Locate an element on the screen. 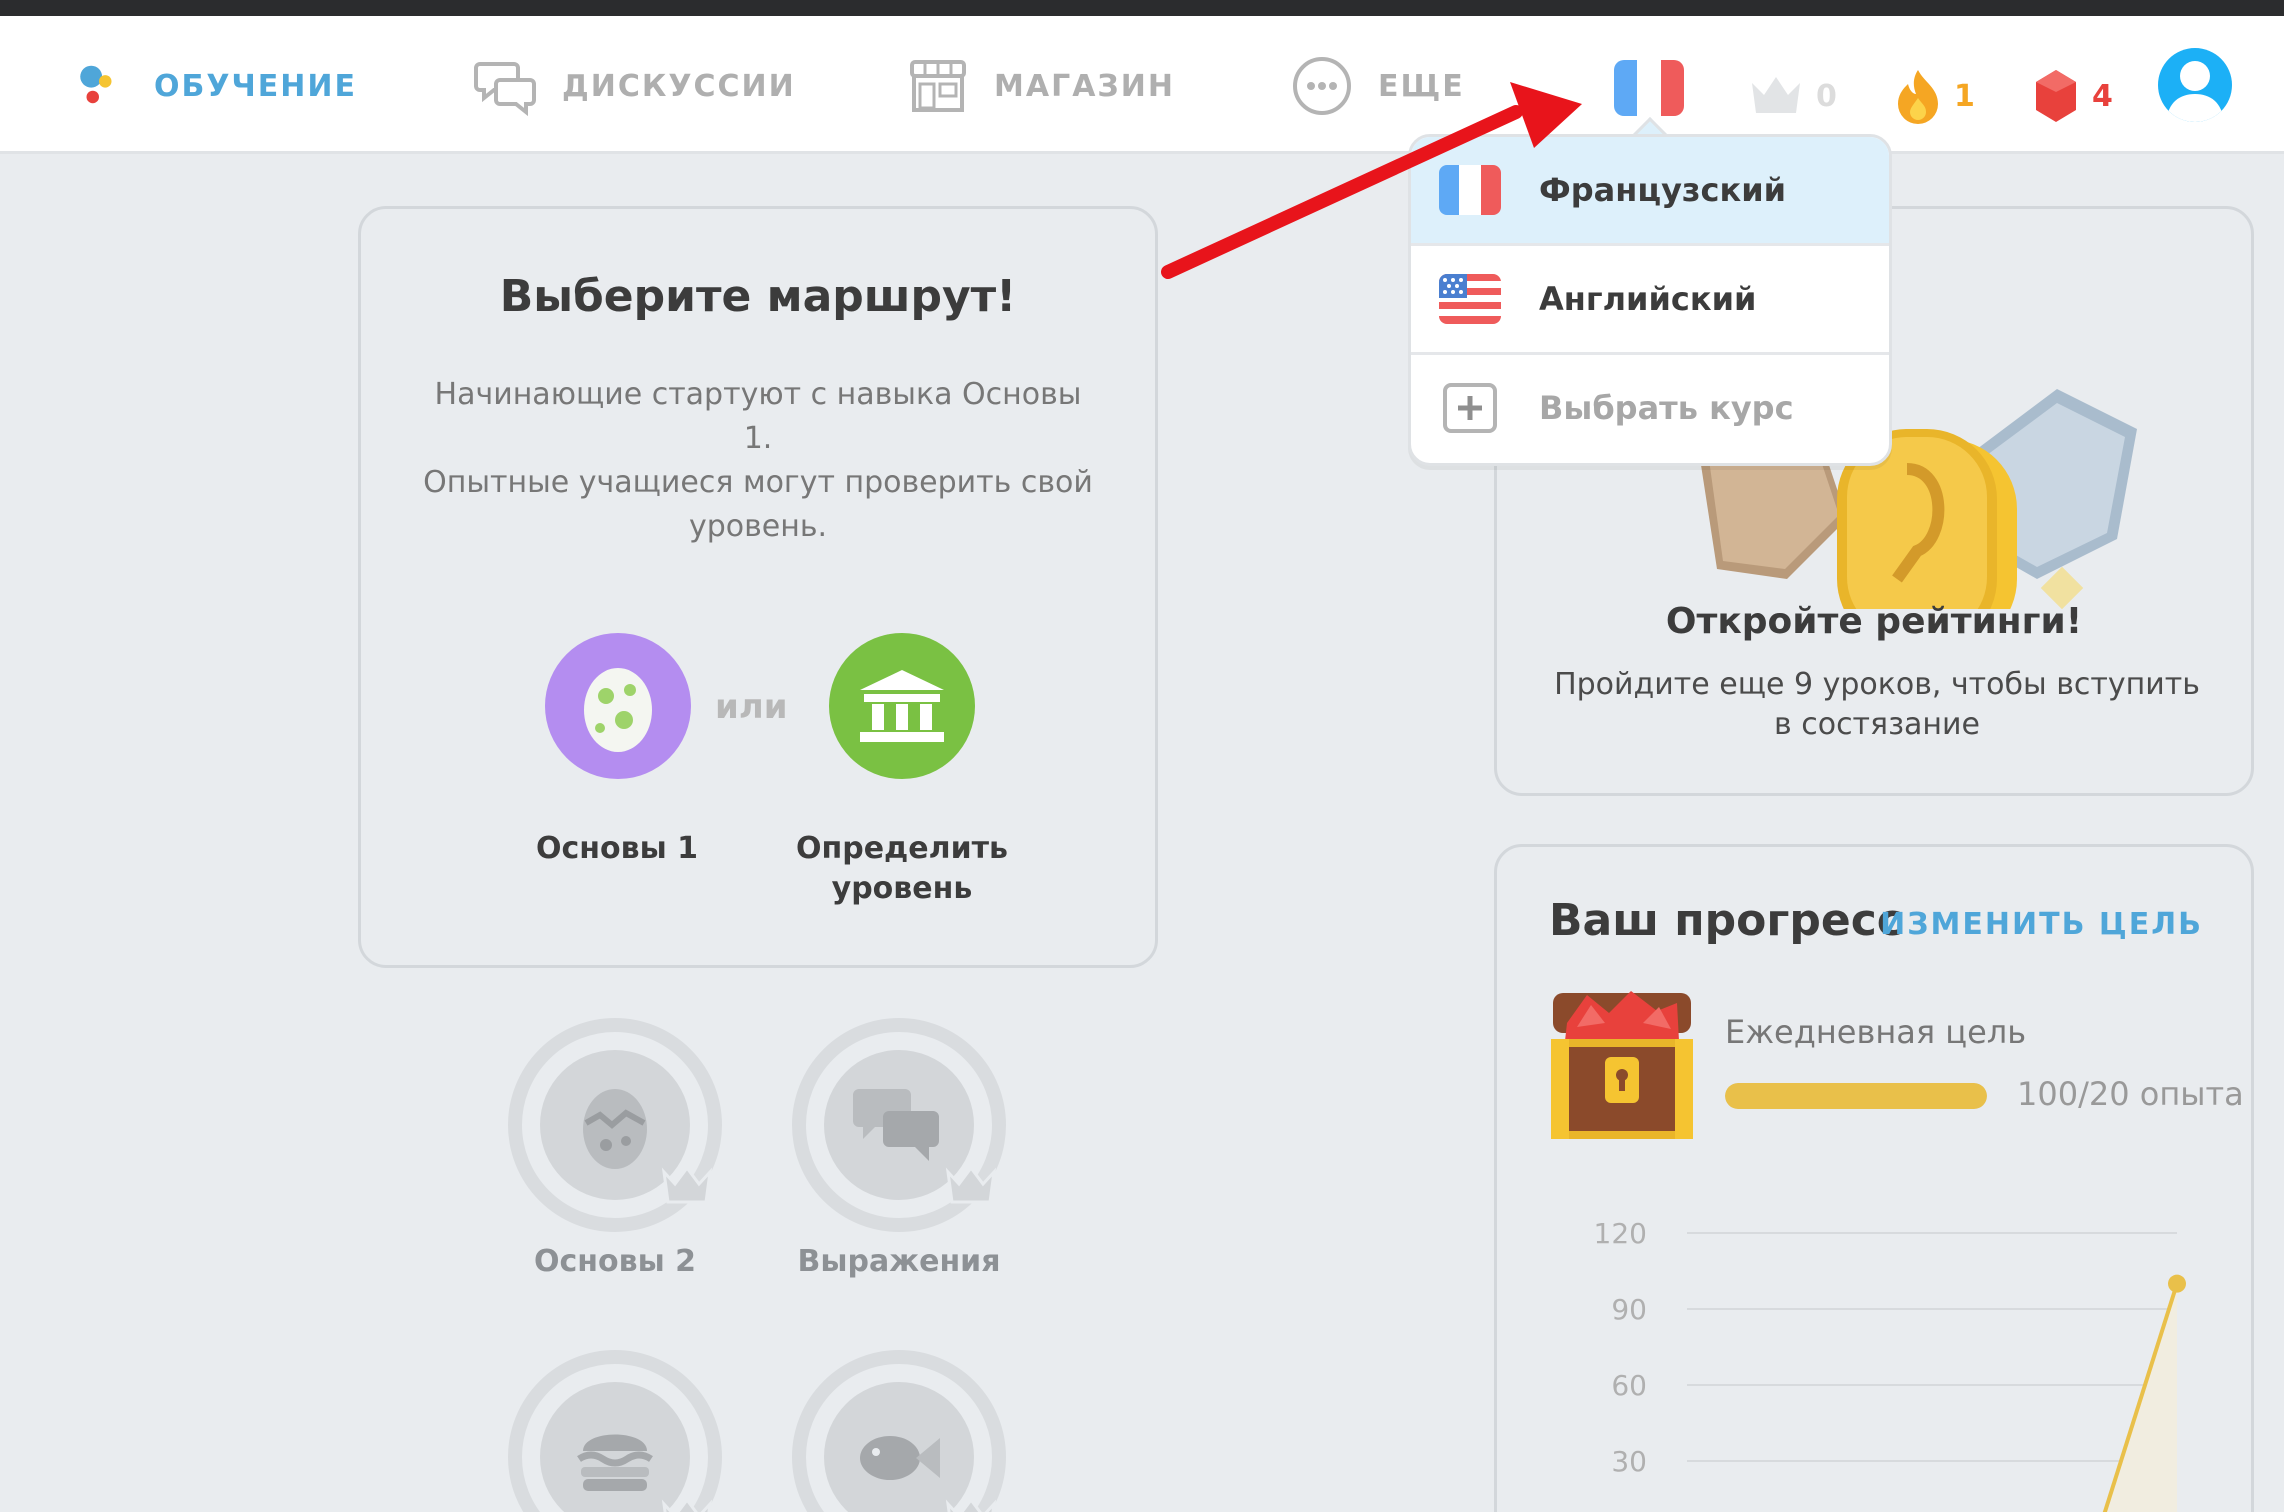 The image size is (2284, 1512). nav-shop-label: МАГАЗИН is located at coordinates (1084, 86).